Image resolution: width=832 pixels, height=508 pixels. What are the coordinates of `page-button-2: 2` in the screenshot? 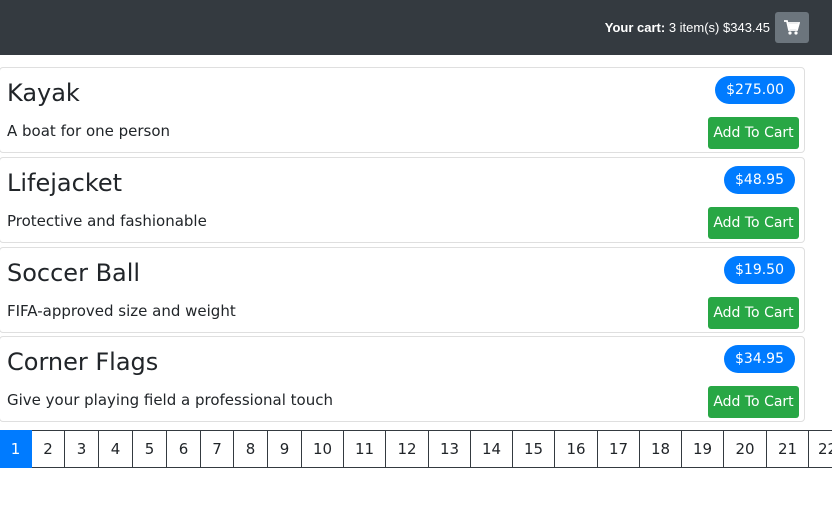 It's located at (48, 449).